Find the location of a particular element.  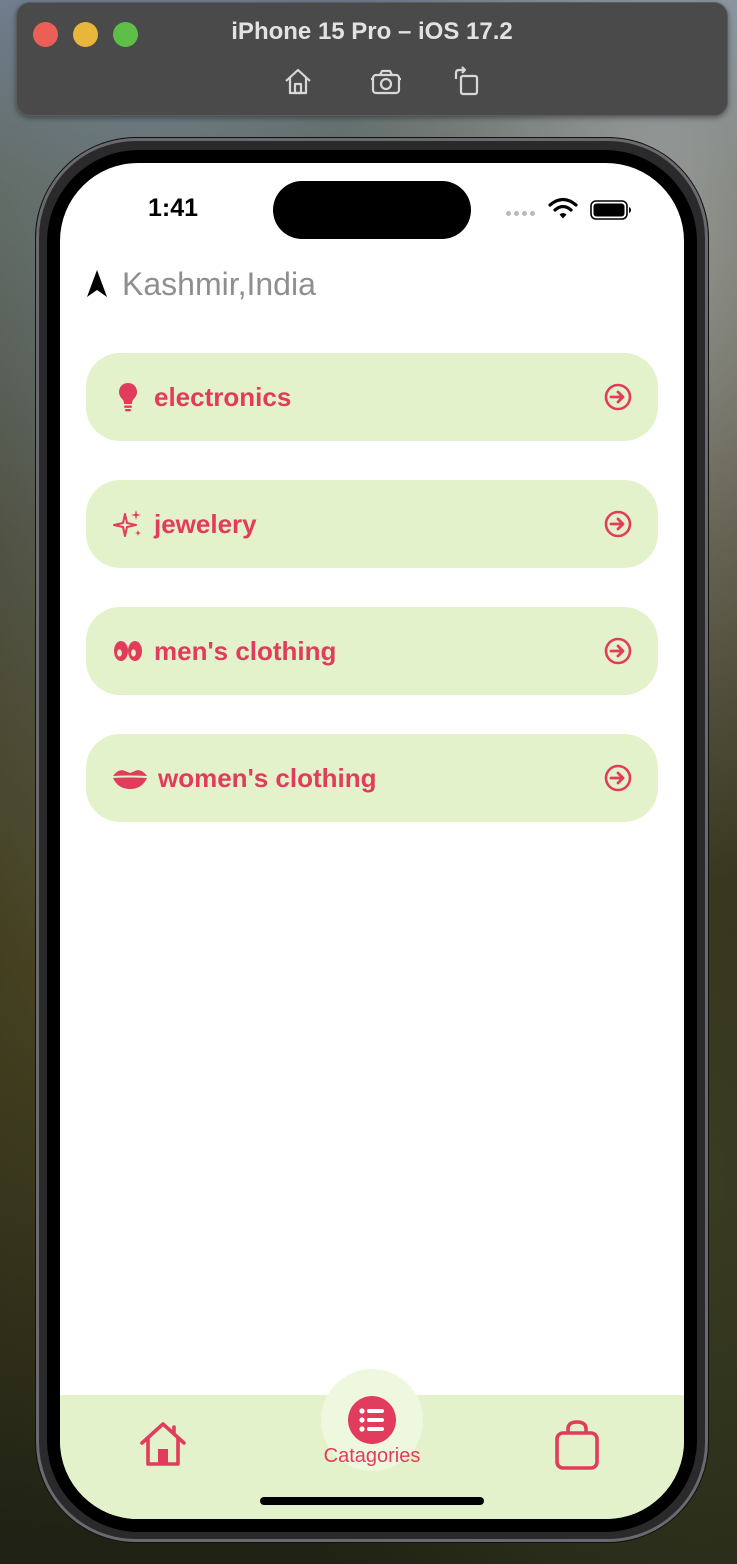

location-header: Kashmir,India is located at coordinates (201, 284).